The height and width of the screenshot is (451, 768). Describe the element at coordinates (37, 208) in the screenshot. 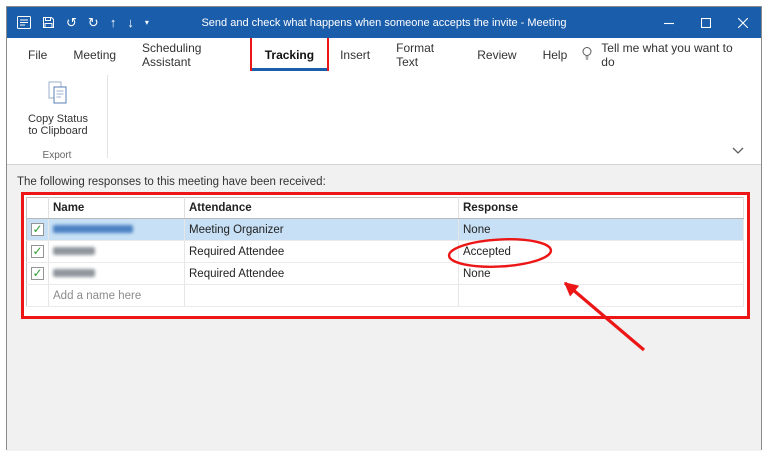

I see `checkbox-column-header` at that location.